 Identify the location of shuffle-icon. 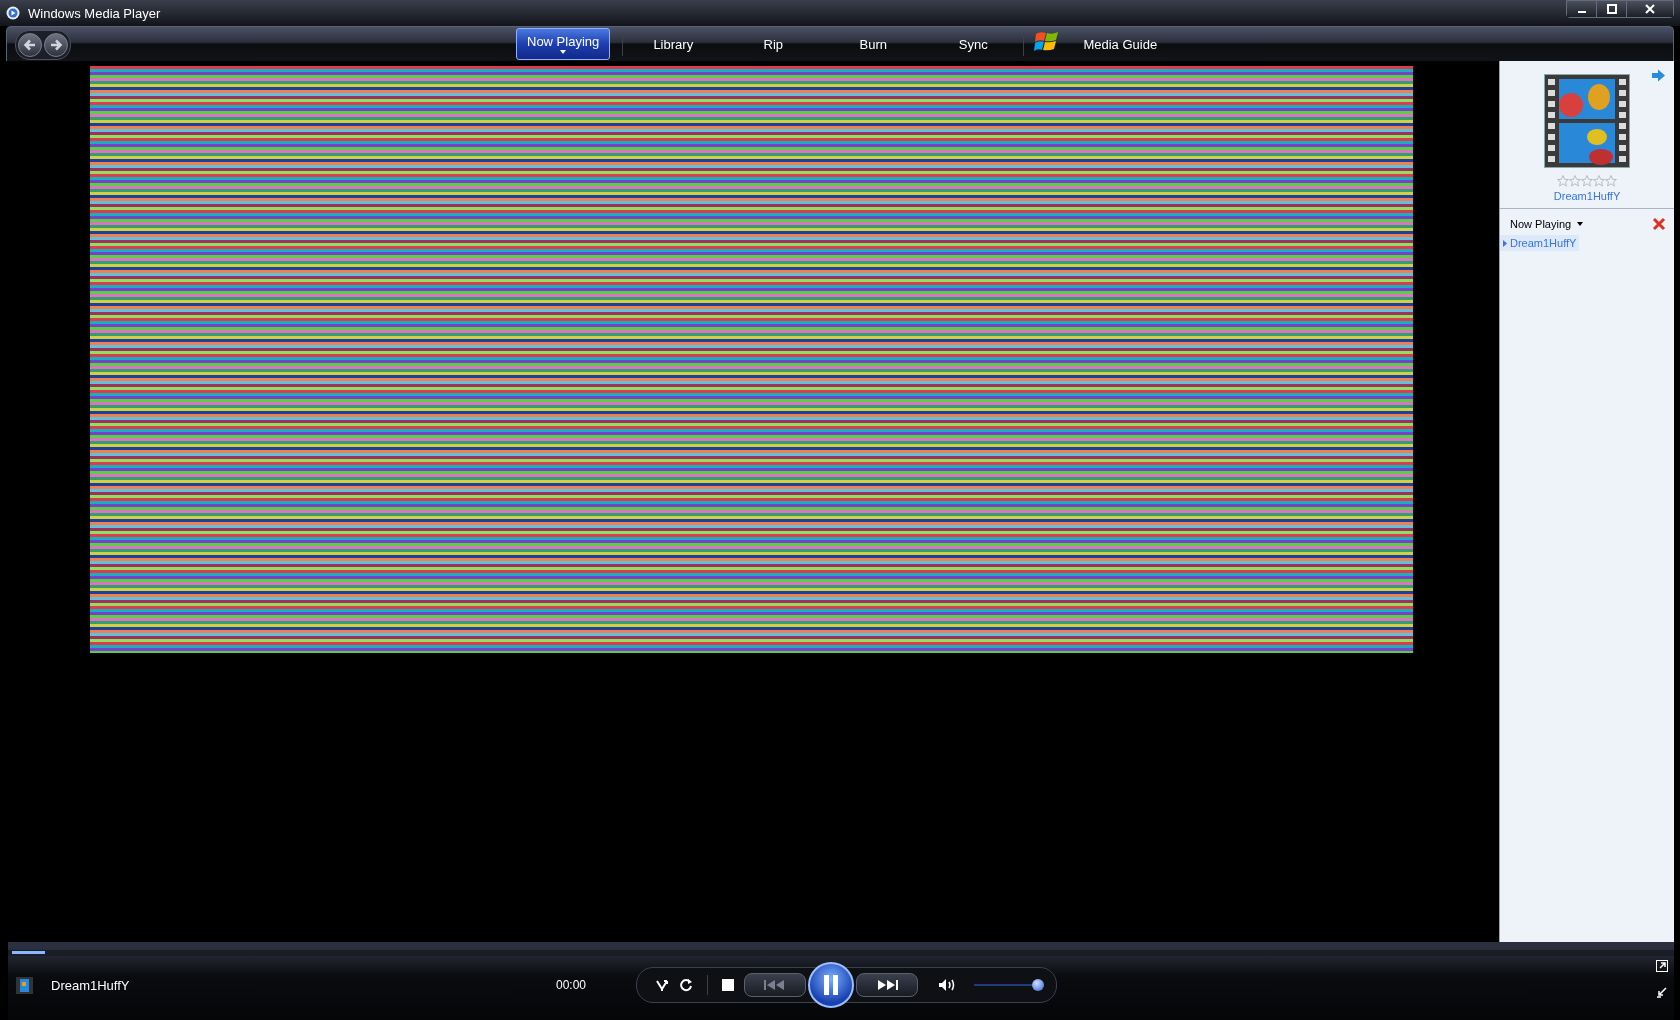
(662, 985).